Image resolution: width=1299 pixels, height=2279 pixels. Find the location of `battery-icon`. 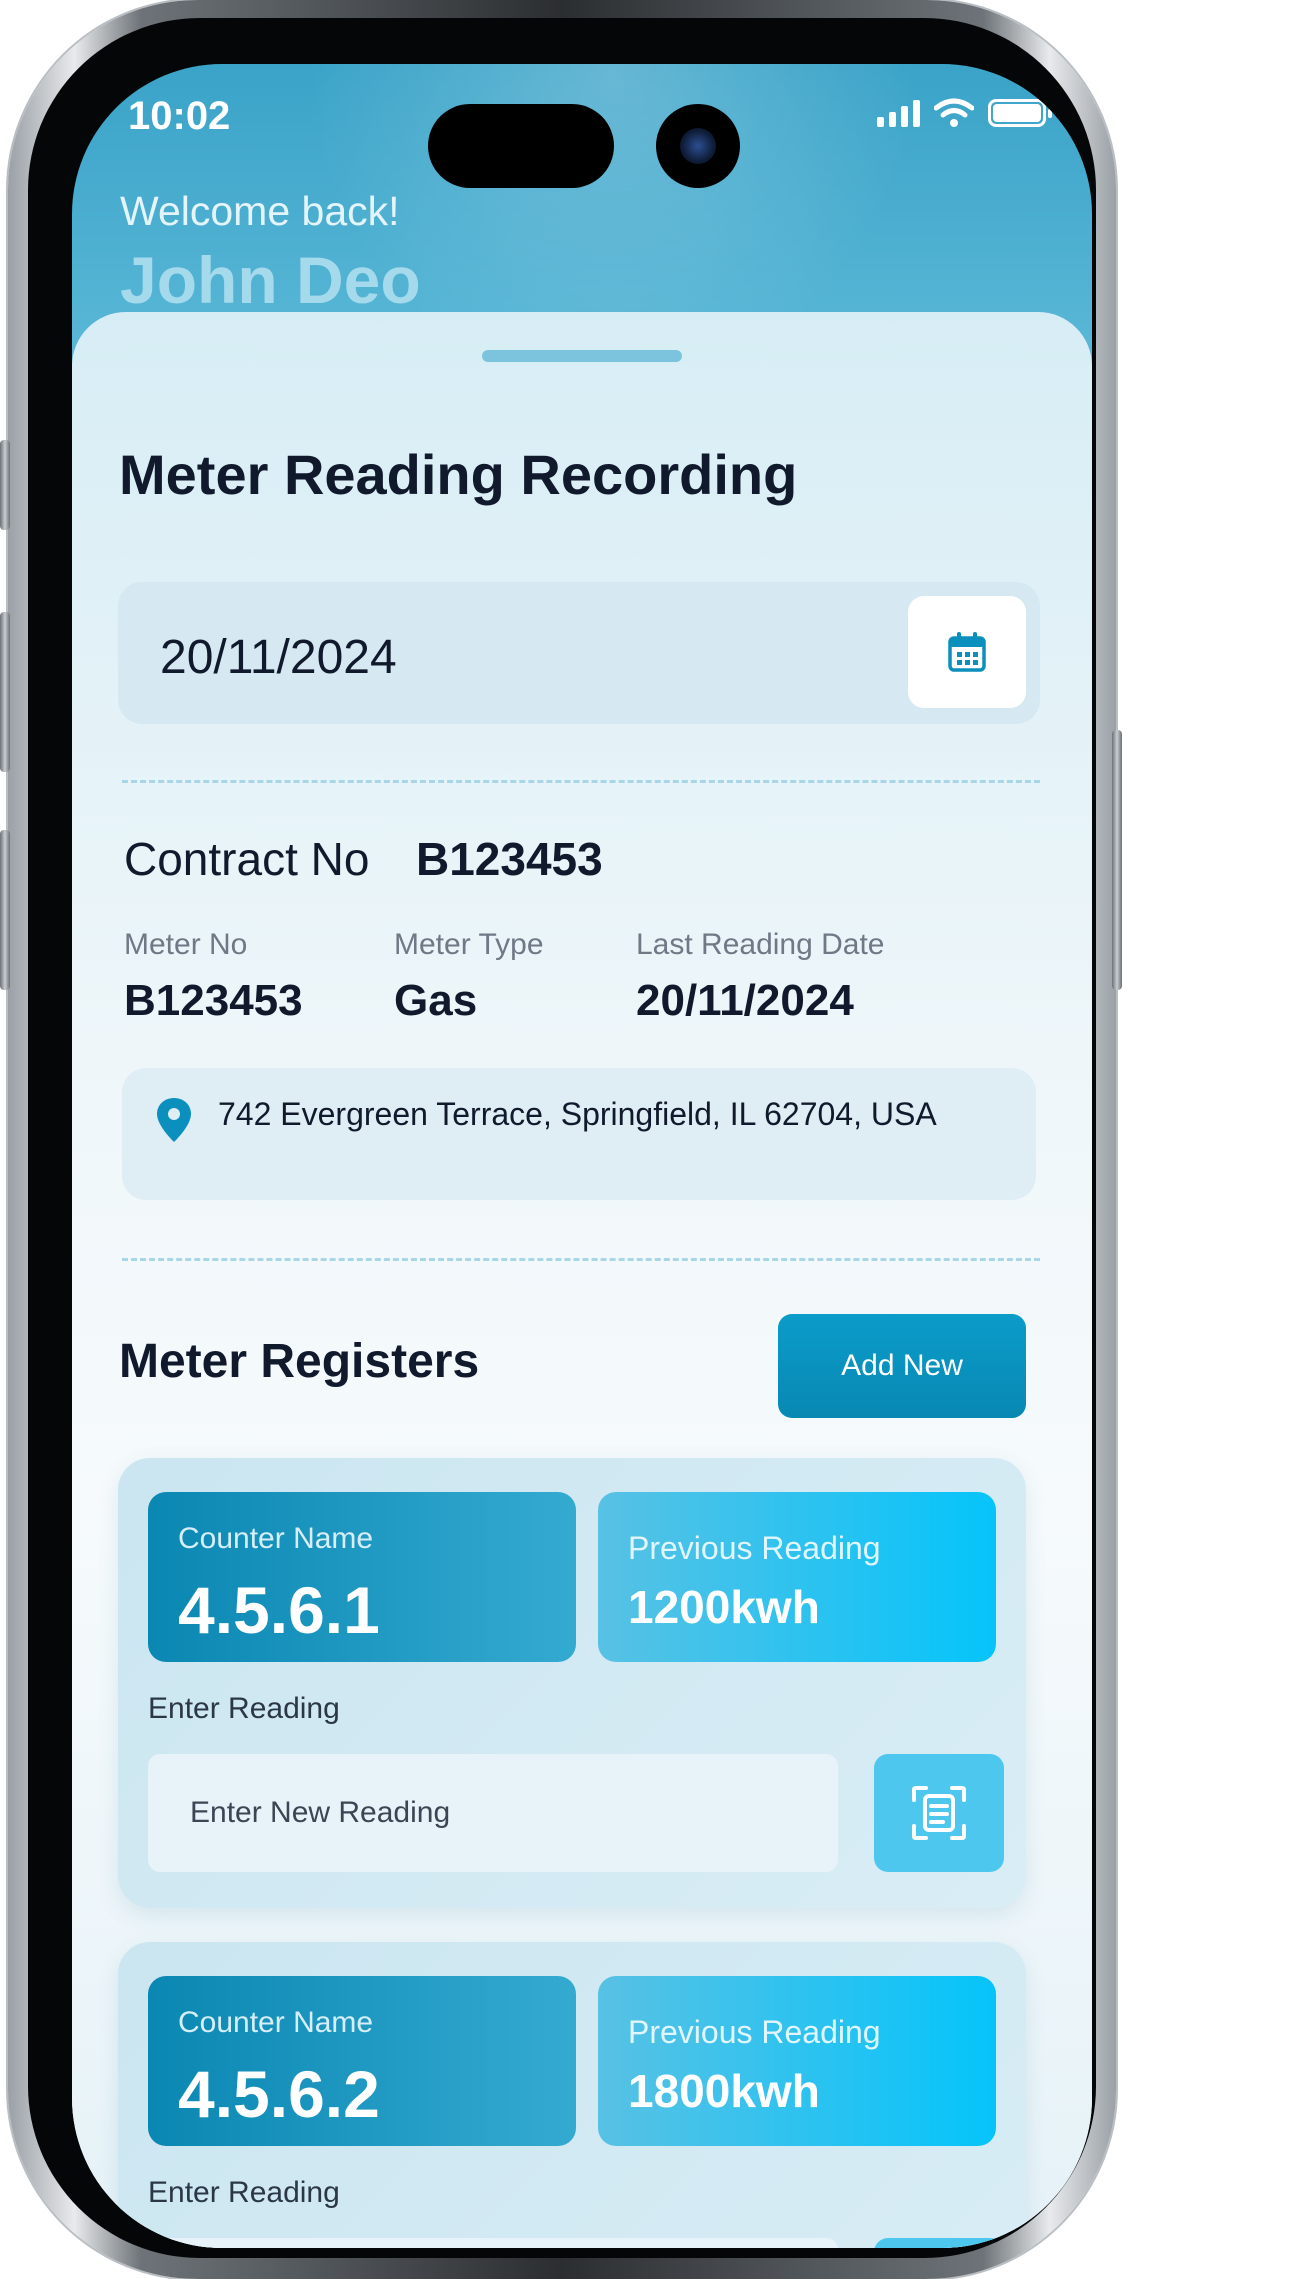

battery-icon is located at coordinates (1020, 113).